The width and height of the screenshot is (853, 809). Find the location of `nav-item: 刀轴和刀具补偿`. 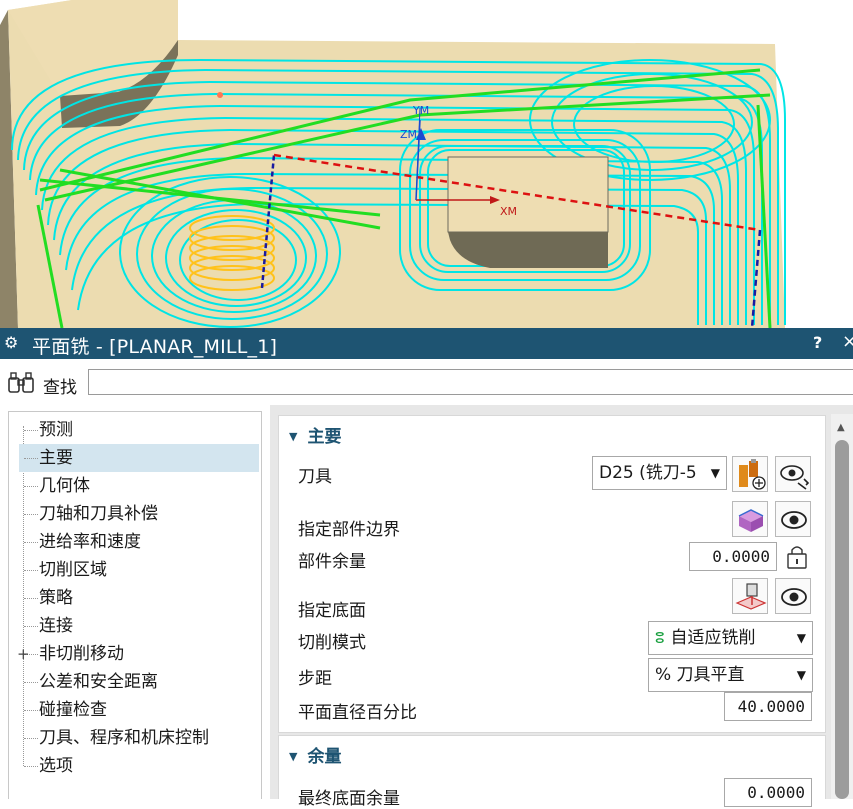

nav-item: 刀轴和刀具补偿 is located at coordinates (139, 514).